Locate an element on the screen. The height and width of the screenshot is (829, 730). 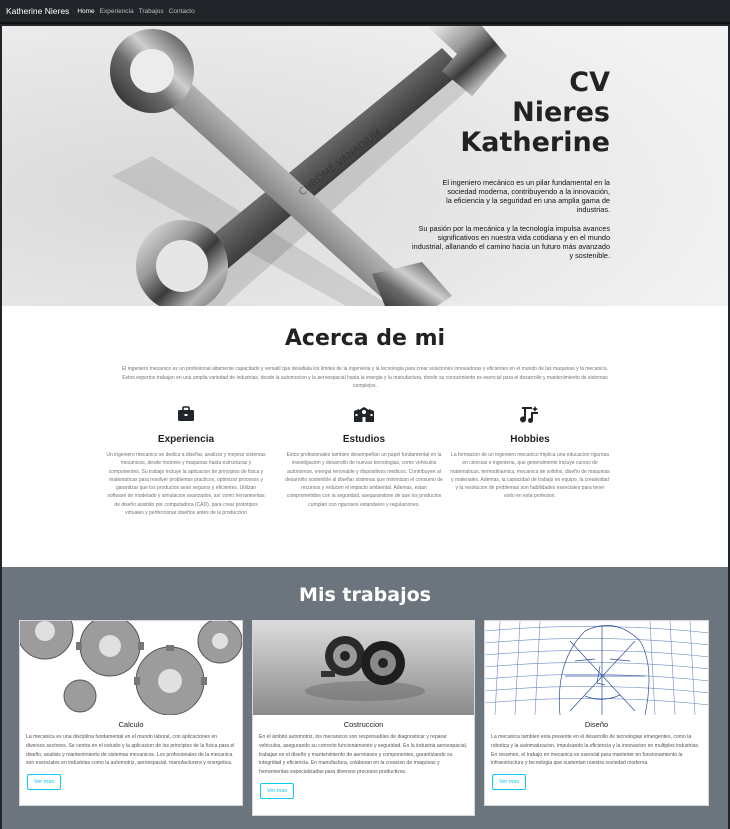
nav-link-experiencia: Experiencia is located at coordinates (117, 11).